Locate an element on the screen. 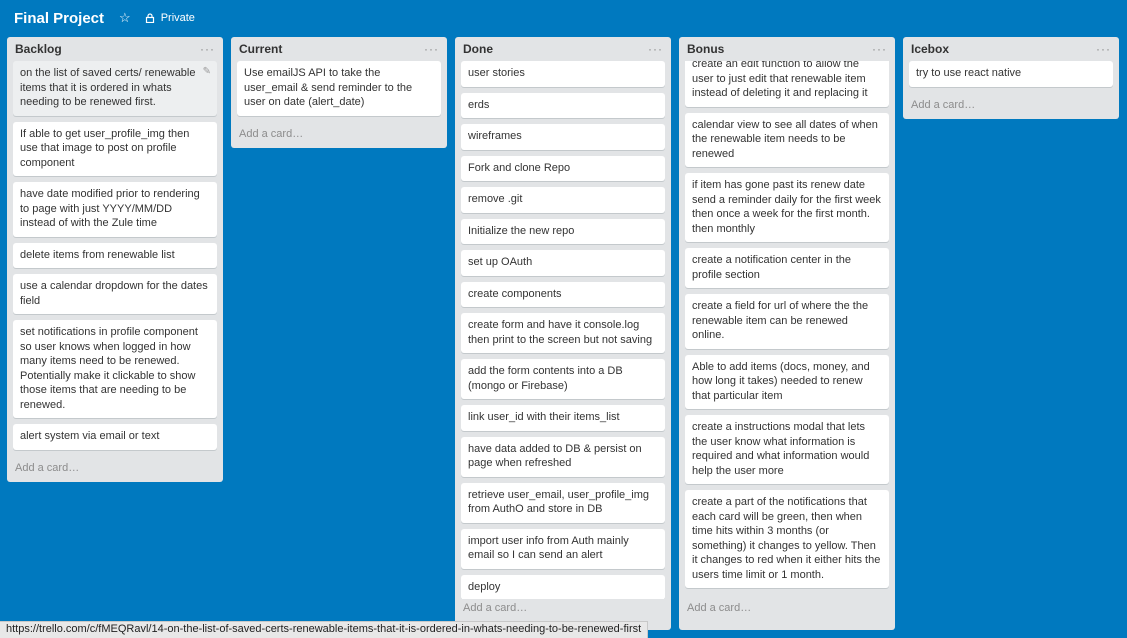 The image size is (1127, 638). card: remove .git is located at coordinates (563, 200).